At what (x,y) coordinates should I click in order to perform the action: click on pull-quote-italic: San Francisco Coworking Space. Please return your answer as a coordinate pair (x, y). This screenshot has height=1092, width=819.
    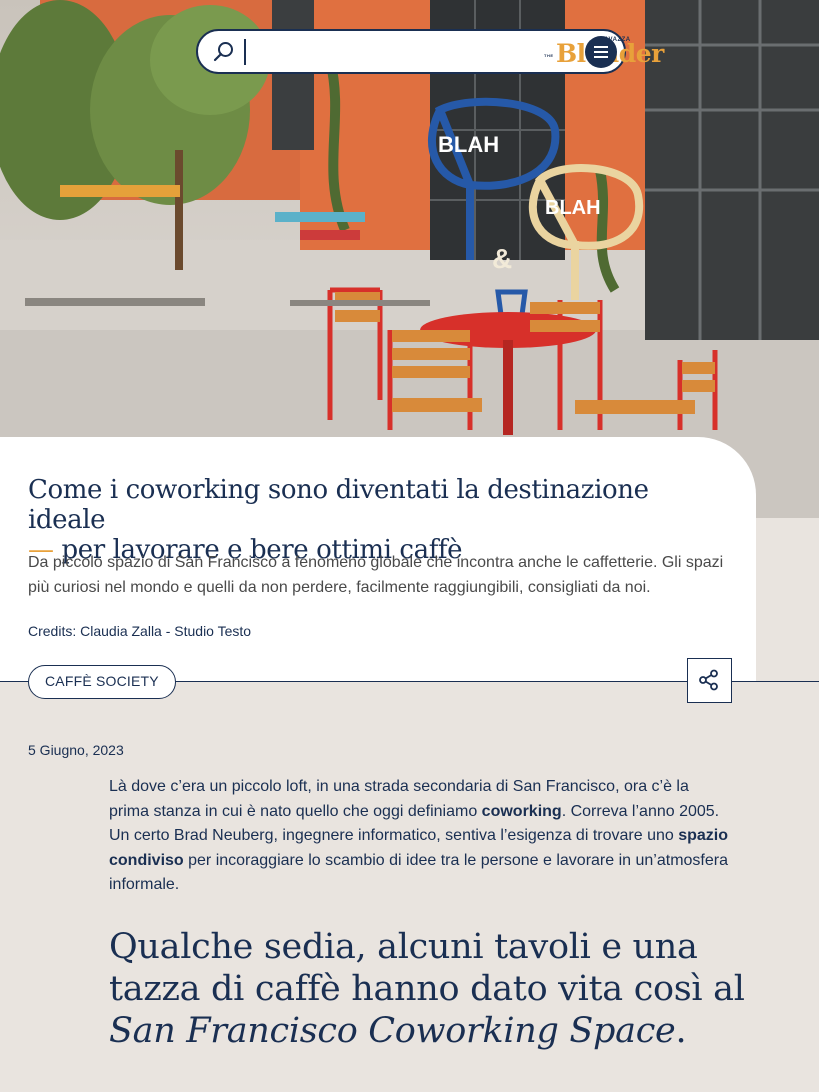
    Looking at the image, I should click on (392, 1031).